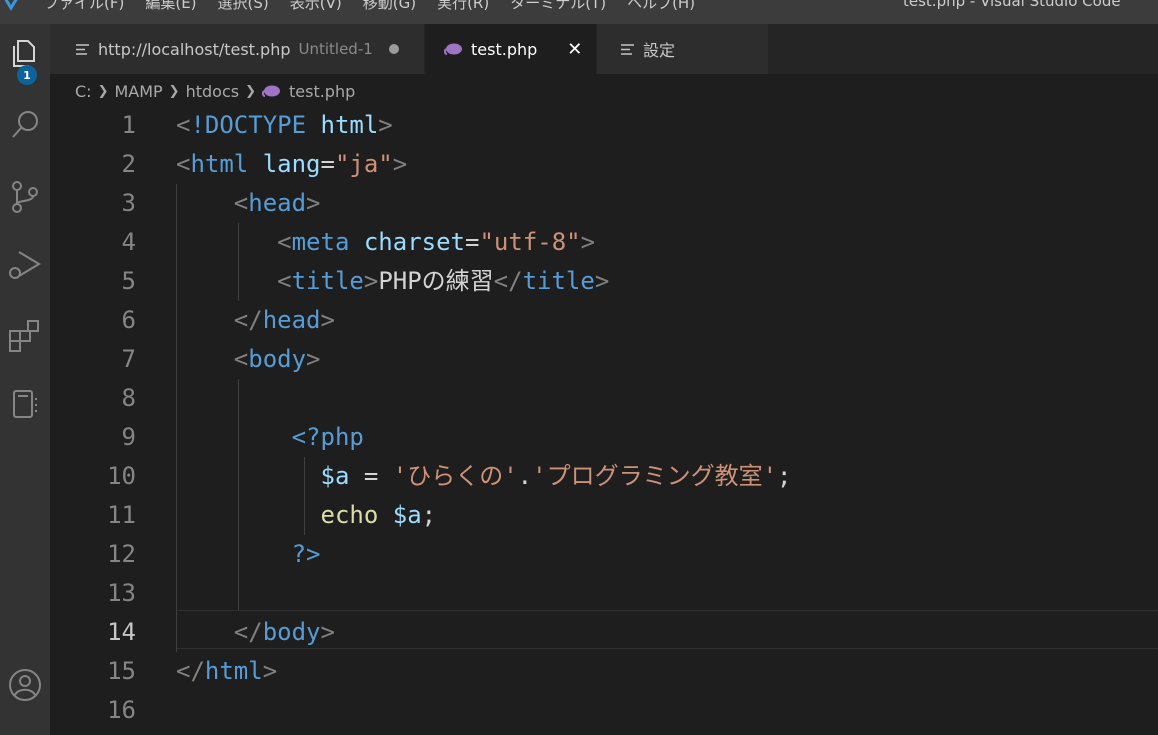 This screenshot has width=1158, height=735. I want to click on chevron-right-icon: ❯, so click(103, 91).